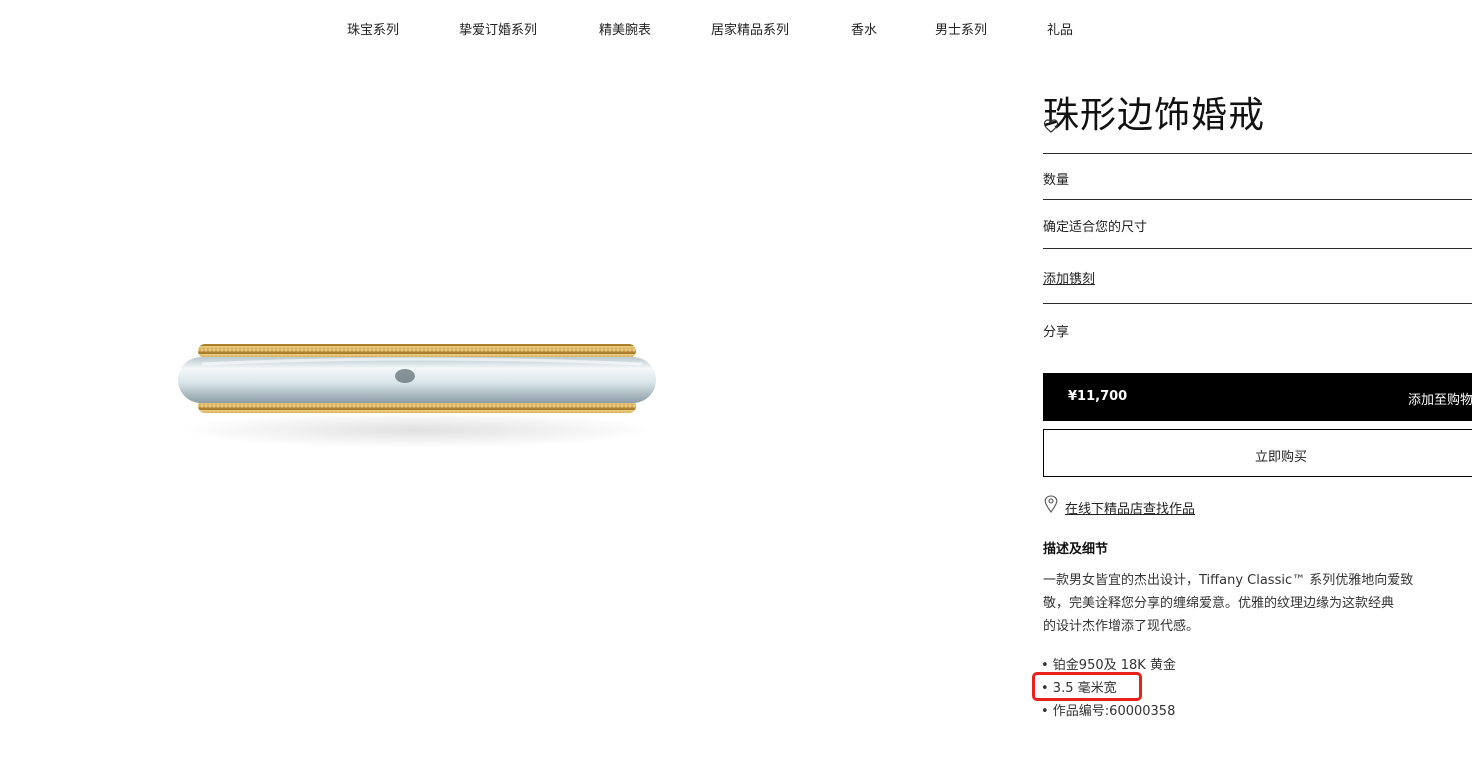 The width and height of the screenshot is (1472, 758). I want to click on nav-item-jewelry: 珠宝系列, so click(373, 28).